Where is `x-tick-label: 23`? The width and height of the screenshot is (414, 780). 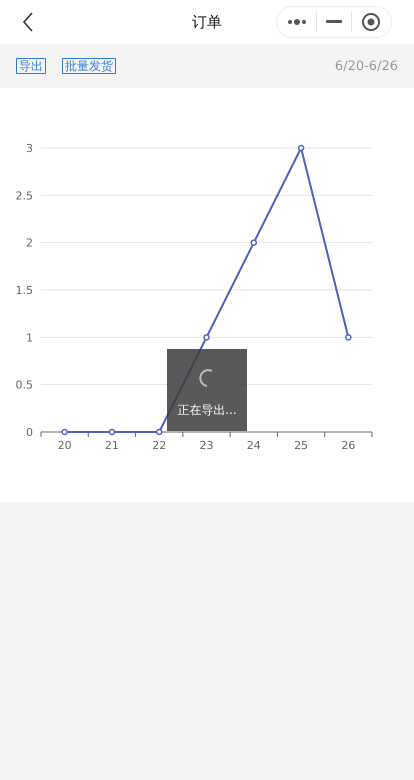 x-tick-label: 23 is located at coordinates (207, 445).